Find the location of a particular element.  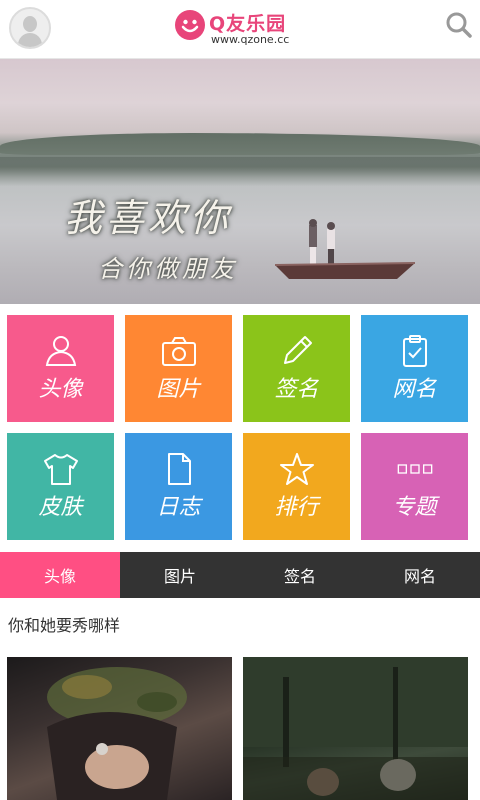

star-icon is located at coordinates (297, 469).